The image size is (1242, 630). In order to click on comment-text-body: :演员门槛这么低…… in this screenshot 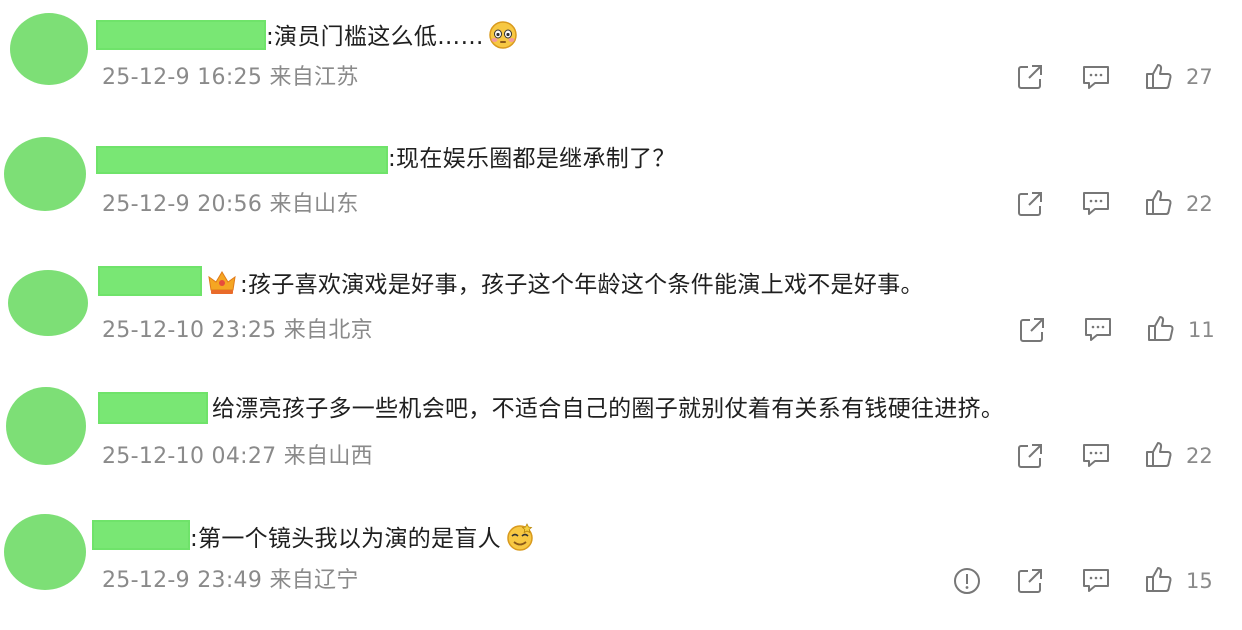, I will do `click(375, 37)`.